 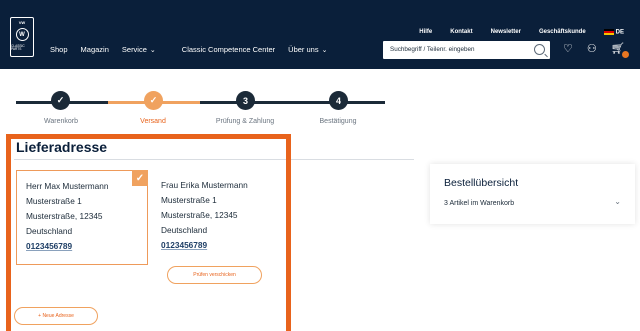 I want to click on summary-title: Bestellübersicht, so click(x=481, y=183).